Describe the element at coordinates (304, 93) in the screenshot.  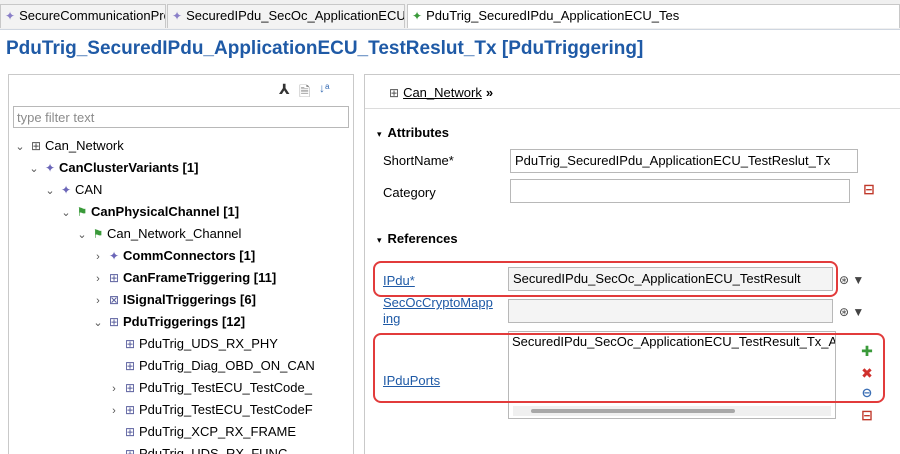
I see `document-icon: 🗎` at that location.